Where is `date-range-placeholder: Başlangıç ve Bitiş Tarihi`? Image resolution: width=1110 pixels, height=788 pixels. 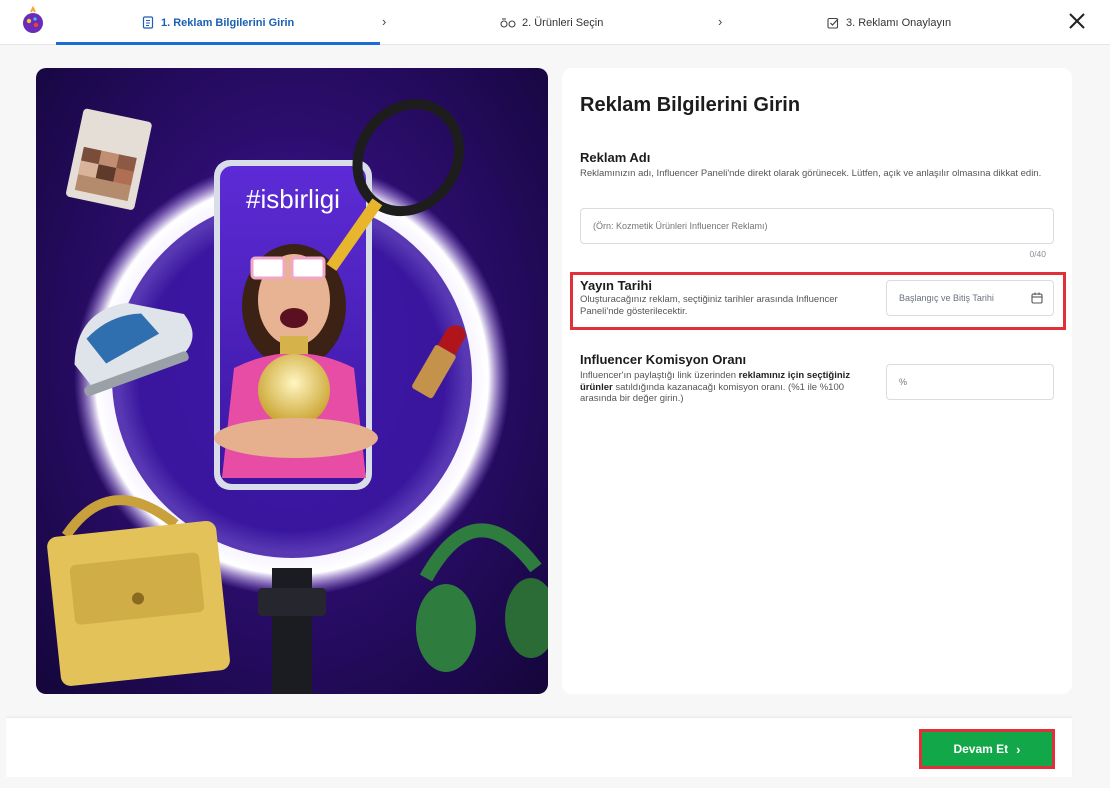
date-range-placeholder: Başlangıç ve Bitiş Tarihi is located at coordinates (946, 298).